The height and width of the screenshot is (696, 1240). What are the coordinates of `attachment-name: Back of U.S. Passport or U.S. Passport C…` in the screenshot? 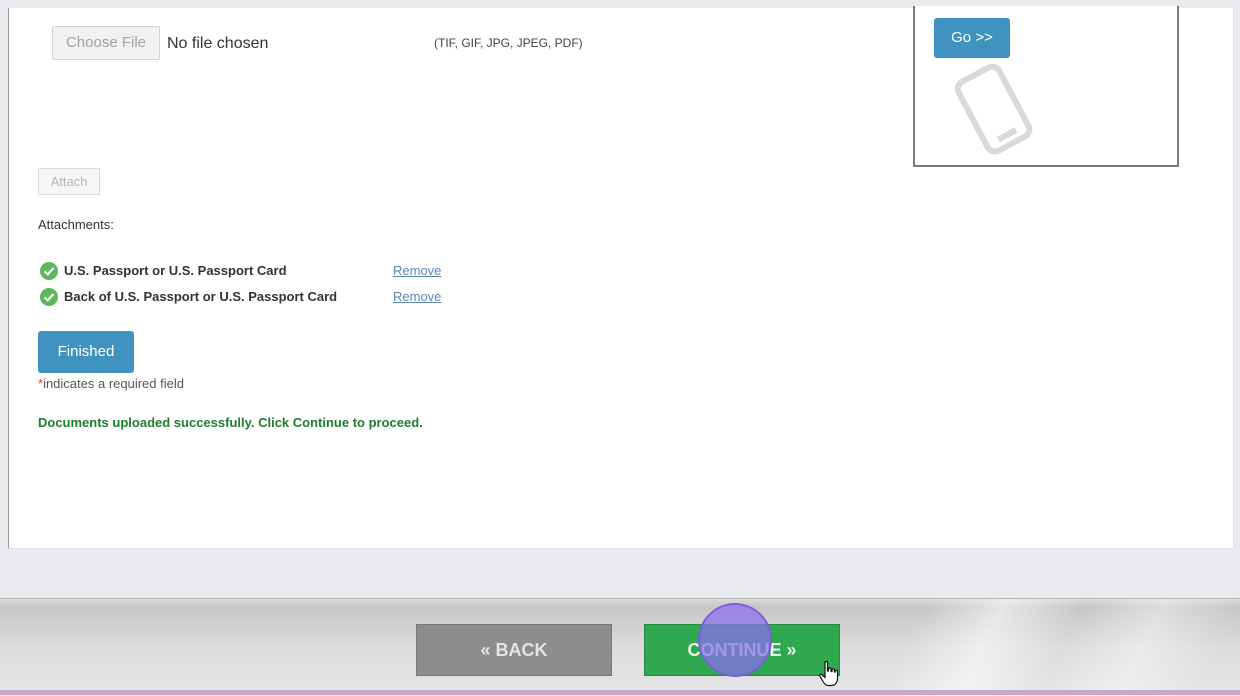 It's located at (201, 296).